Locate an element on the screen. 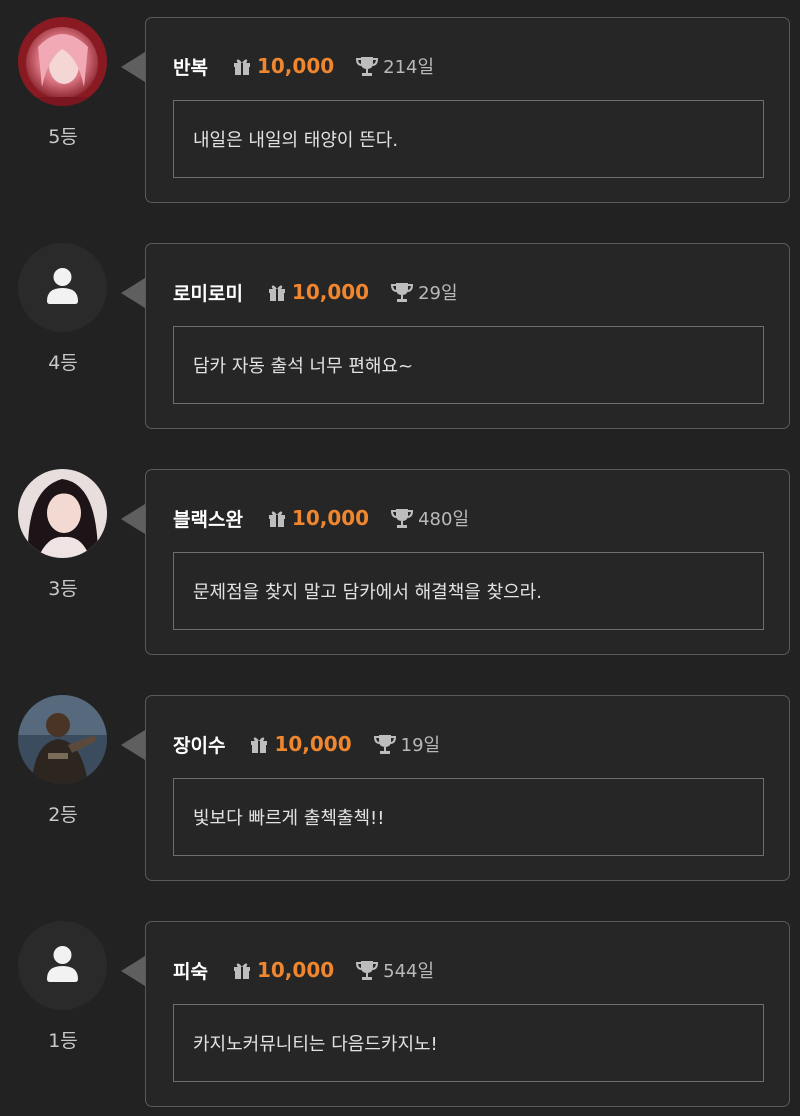 The image size is (800, 1116). comment-card: 장이수 10,000 19일 빛보다 빠르게 출첵출첵!! is located at coordinates (467, 788).